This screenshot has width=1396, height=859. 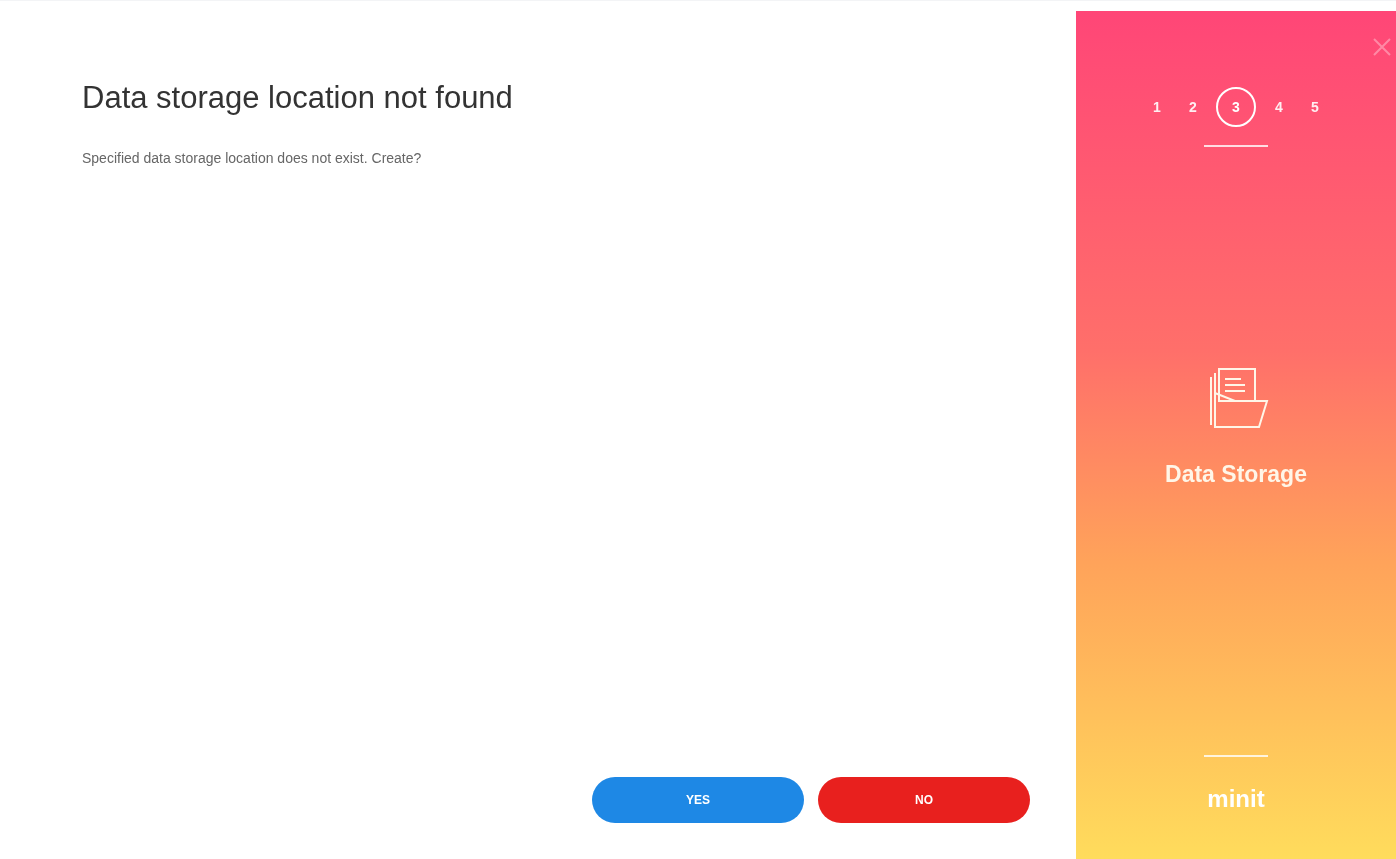 I want to click on step-indicator: 3, so click(x=1236, y=107).